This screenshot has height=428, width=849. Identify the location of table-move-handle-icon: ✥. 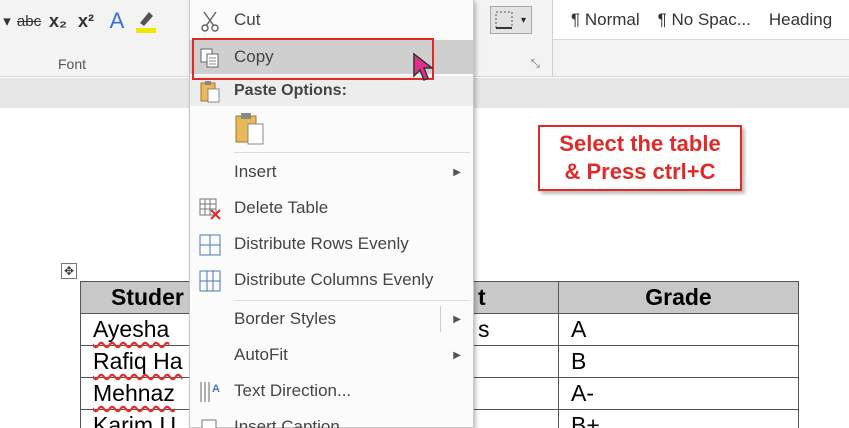
(69, 271).